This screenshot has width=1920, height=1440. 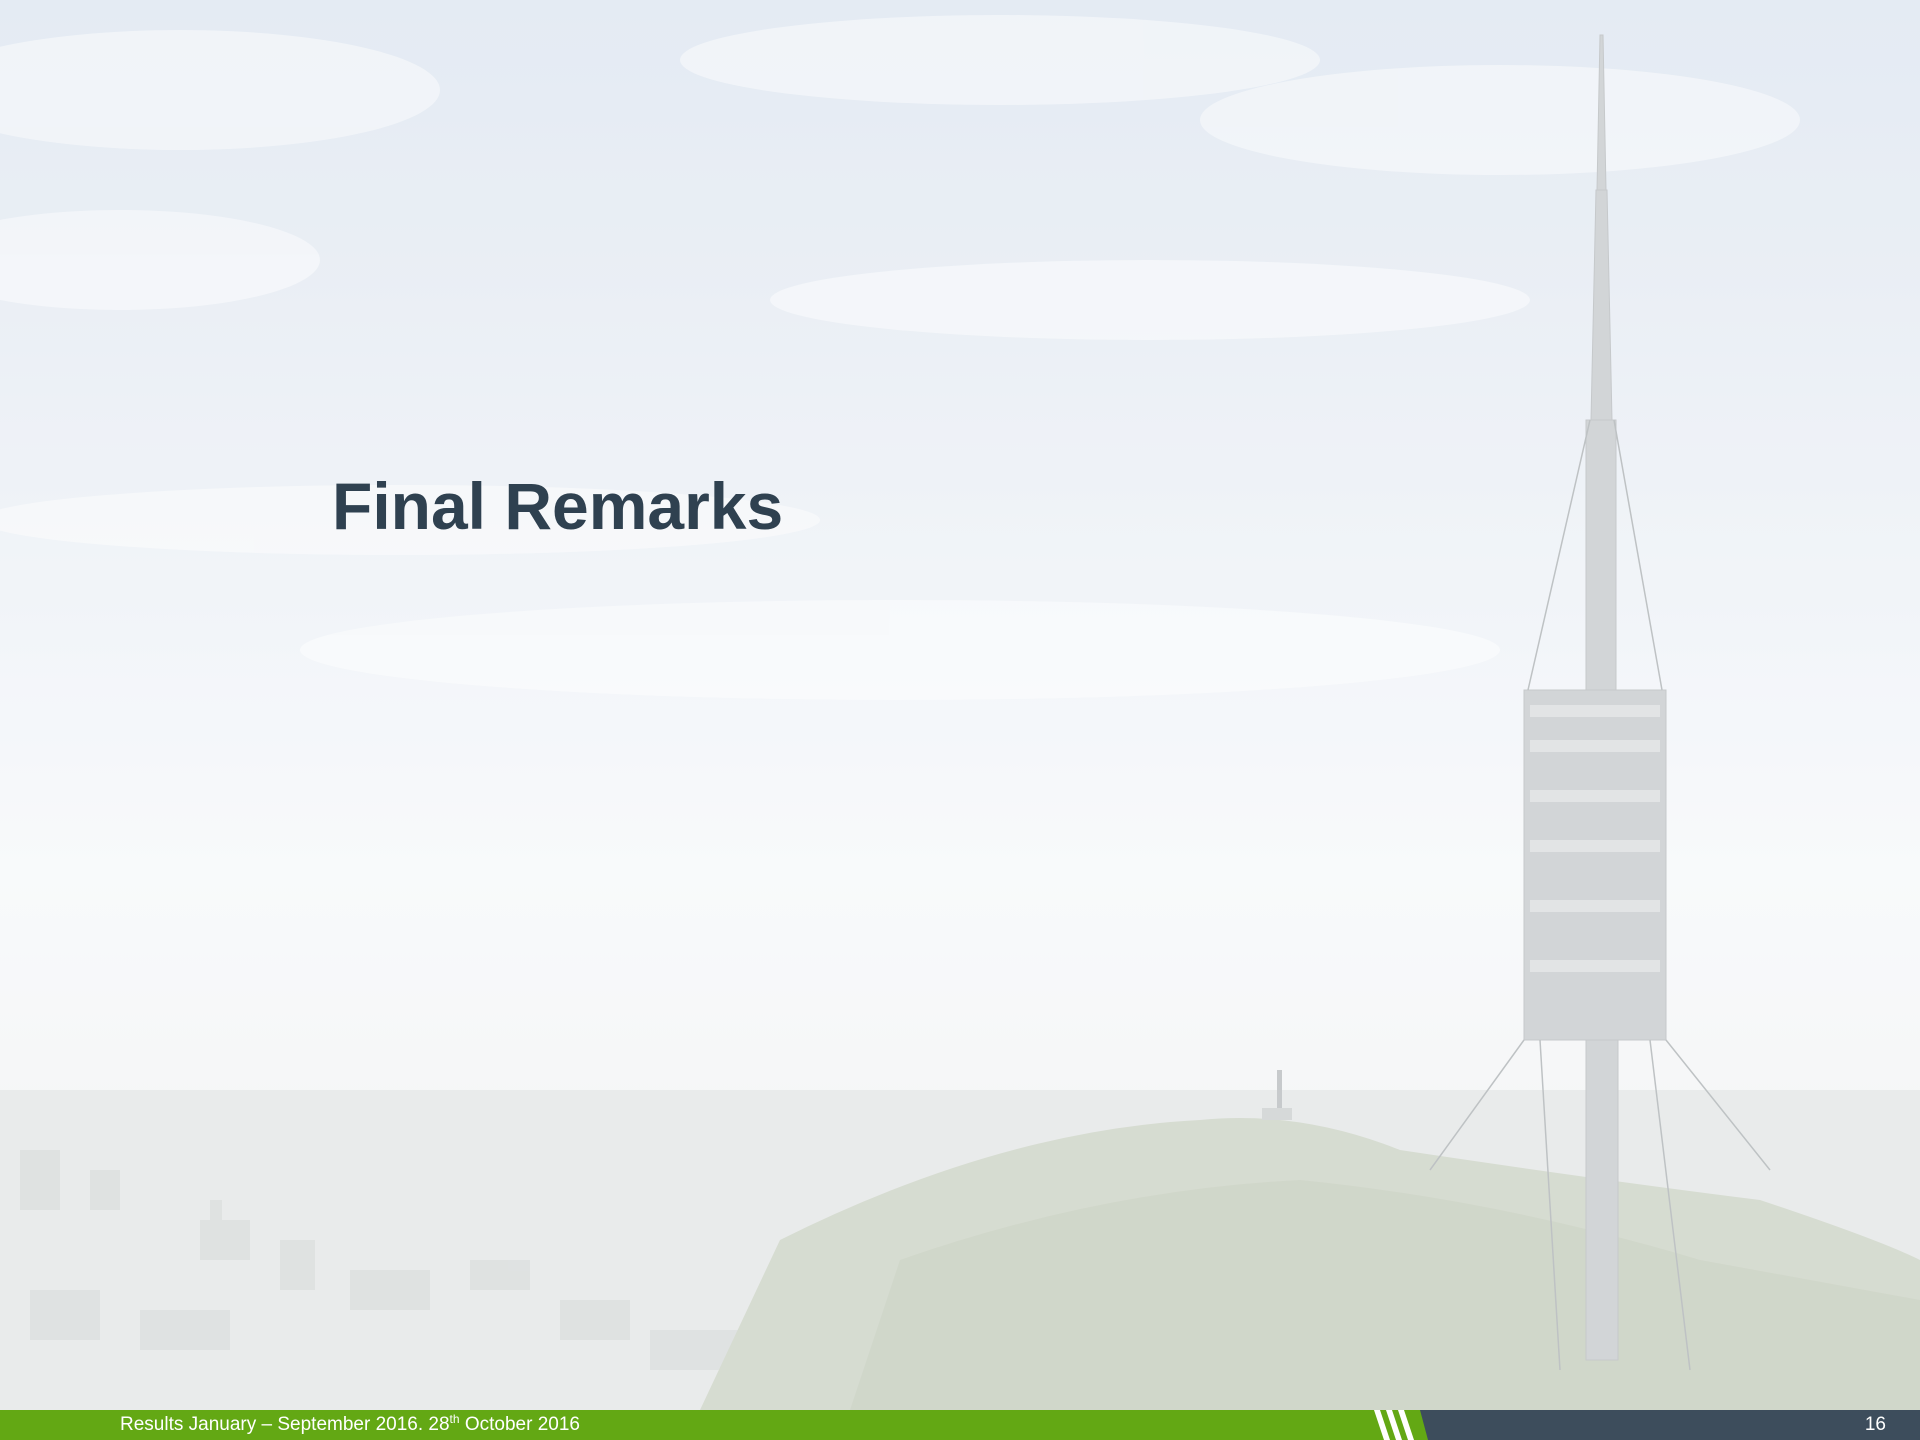 I want to click on footer-caption-main: Results January – September 2016. 28, so click(x=285, y=1424).